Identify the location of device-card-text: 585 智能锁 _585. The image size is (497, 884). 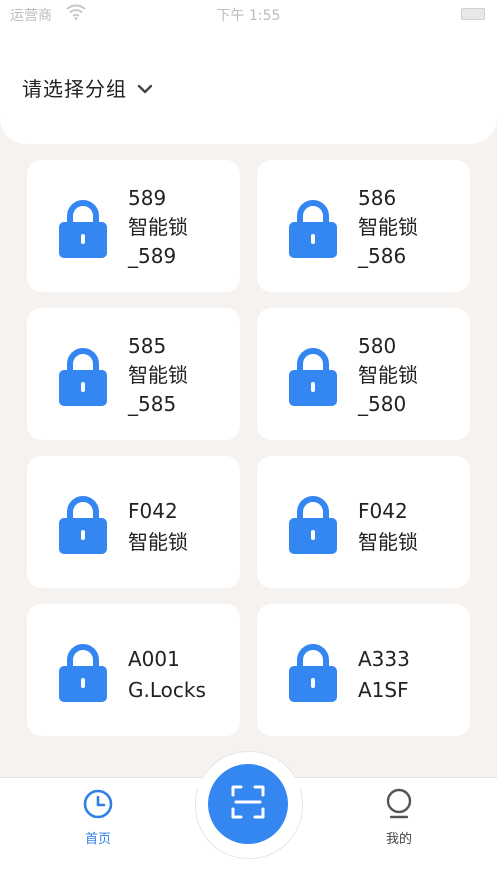
(158, 375).